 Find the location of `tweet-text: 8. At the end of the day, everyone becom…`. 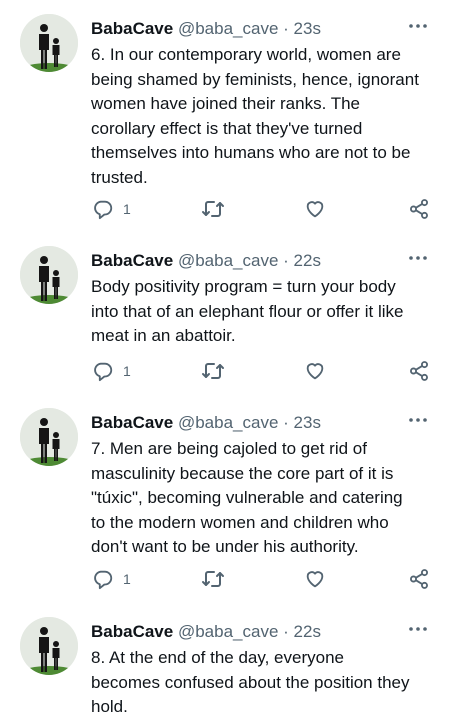

tweet-text: 8. At the end of the day, everyone becom… is located at coordinates (250, 682).